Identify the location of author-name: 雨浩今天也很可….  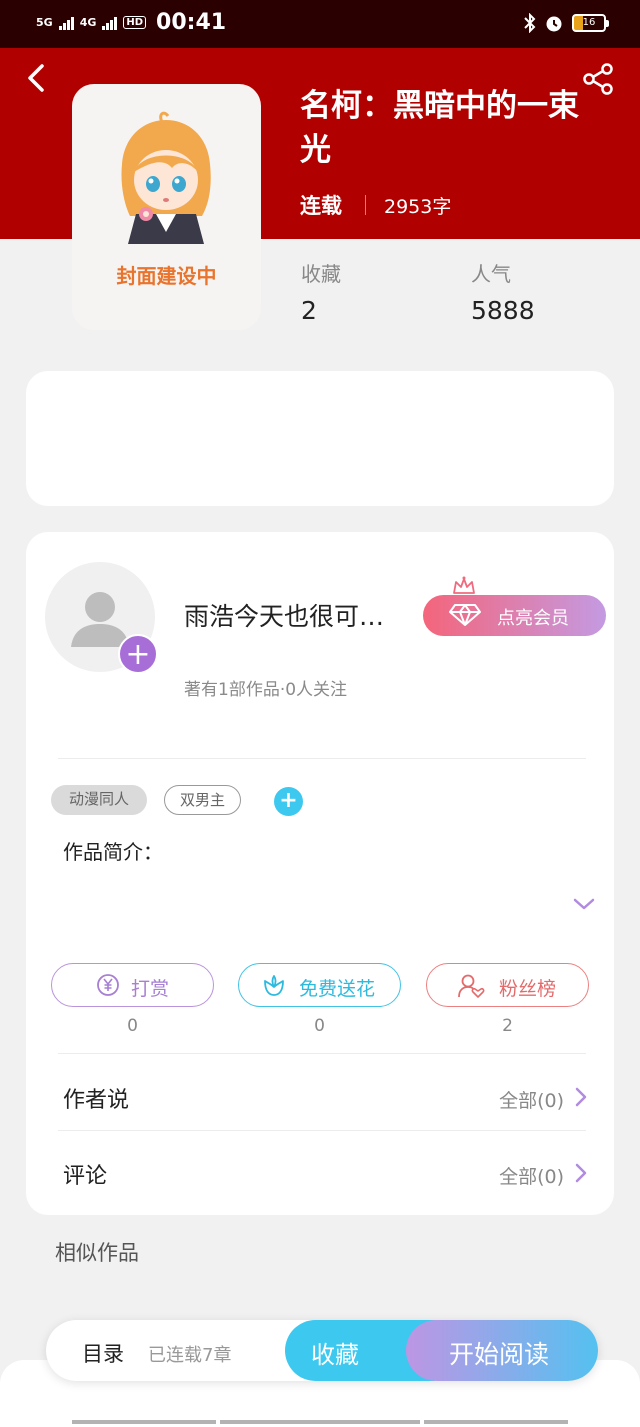
(297, 615).